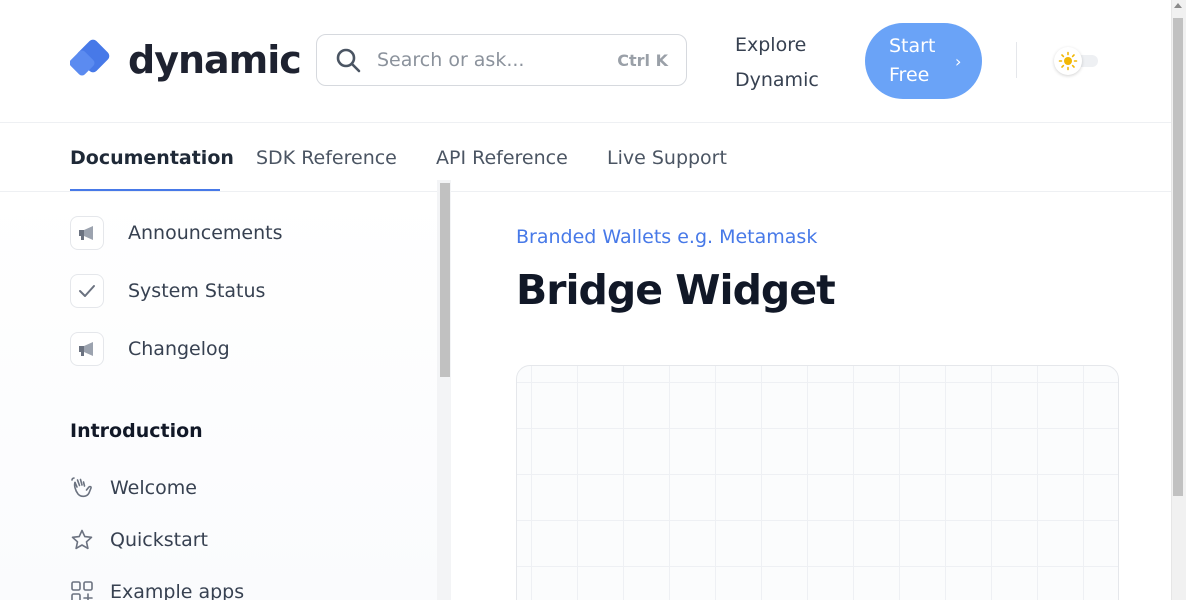 The width and height of the screenshot is (1186, 600). I want to click on tab-sdk-reference: SDK Reference, so click(326, 158).